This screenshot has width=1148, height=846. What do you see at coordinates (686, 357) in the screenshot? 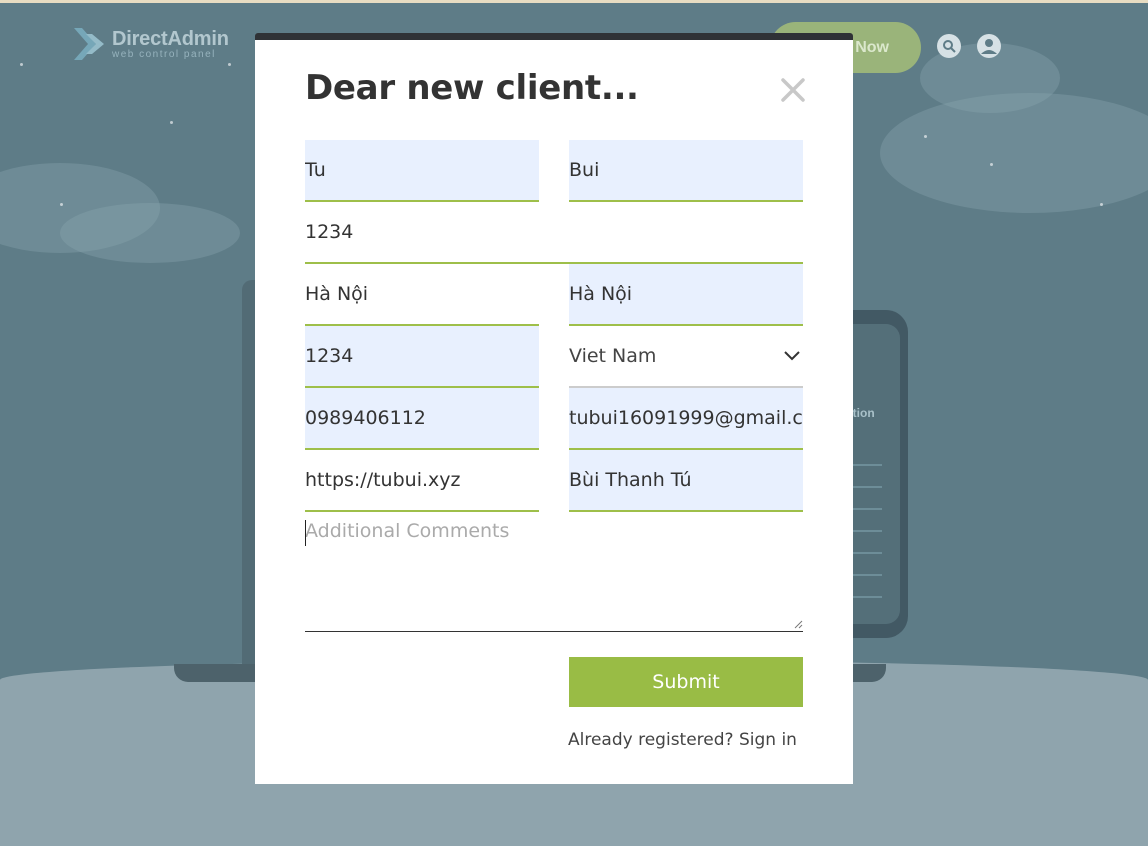
I see `country-select: Viet Nam` at bounding box center [686, 357].